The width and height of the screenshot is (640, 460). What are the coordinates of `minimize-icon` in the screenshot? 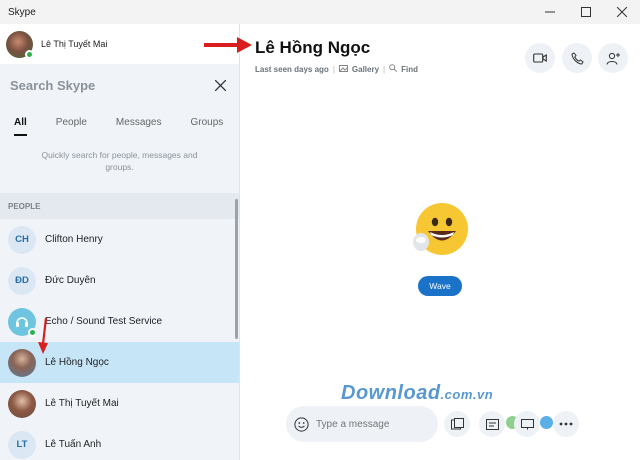 It's located at (550, 12).